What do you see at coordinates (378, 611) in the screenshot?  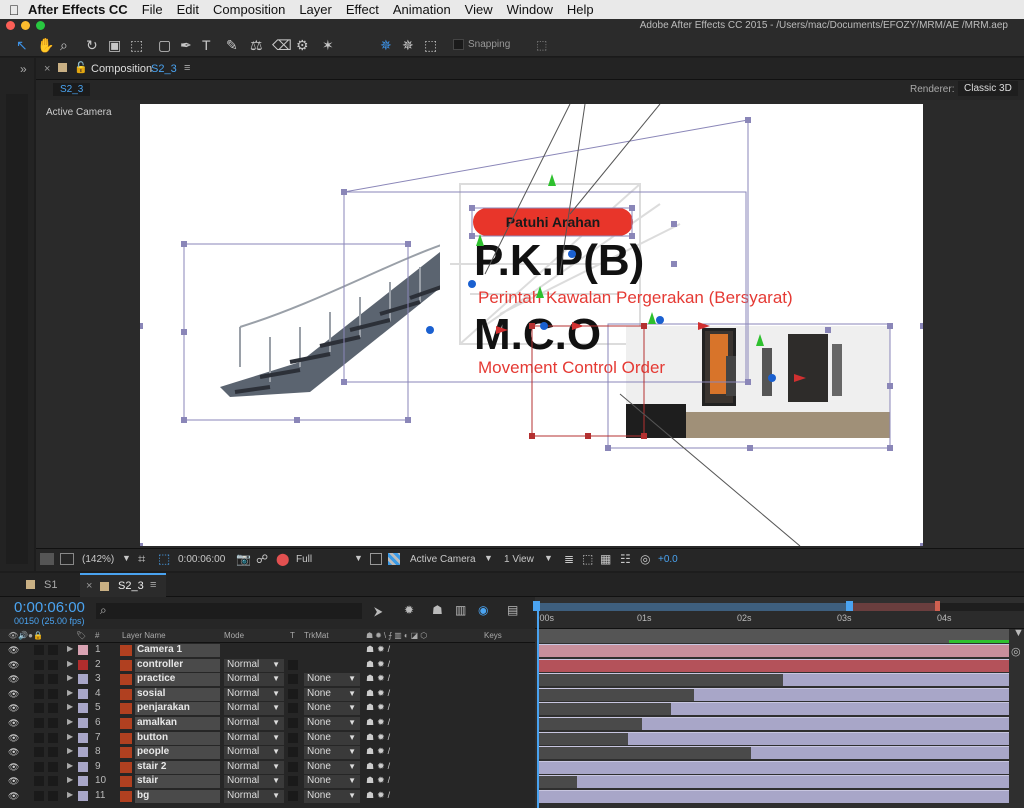 I see `composition-mini-flowchart-icon: ⮞` at bounding box center [378, 611].